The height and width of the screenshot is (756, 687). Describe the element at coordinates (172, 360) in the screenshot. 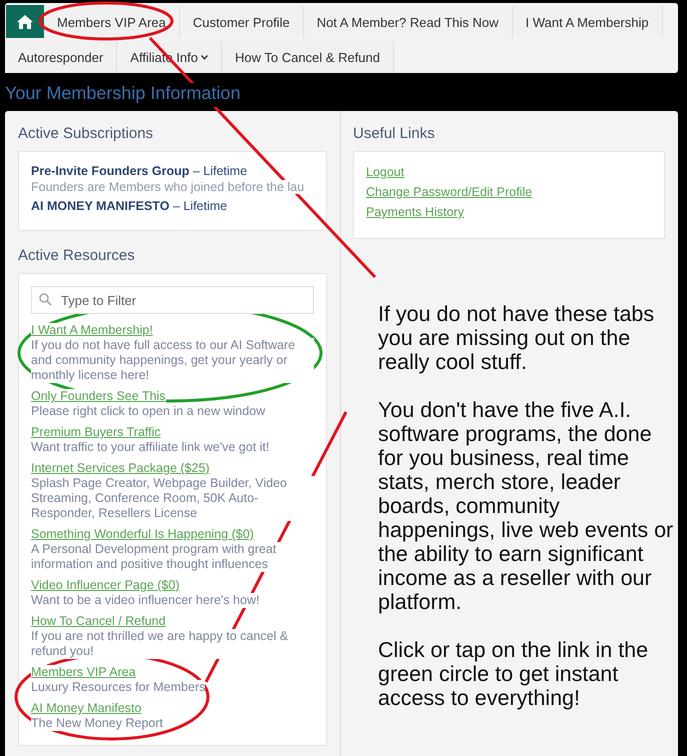

I see `resource-description: If you do not have full access to our AI Software and community happenings, get your yearly or monthly license here!` at that location.